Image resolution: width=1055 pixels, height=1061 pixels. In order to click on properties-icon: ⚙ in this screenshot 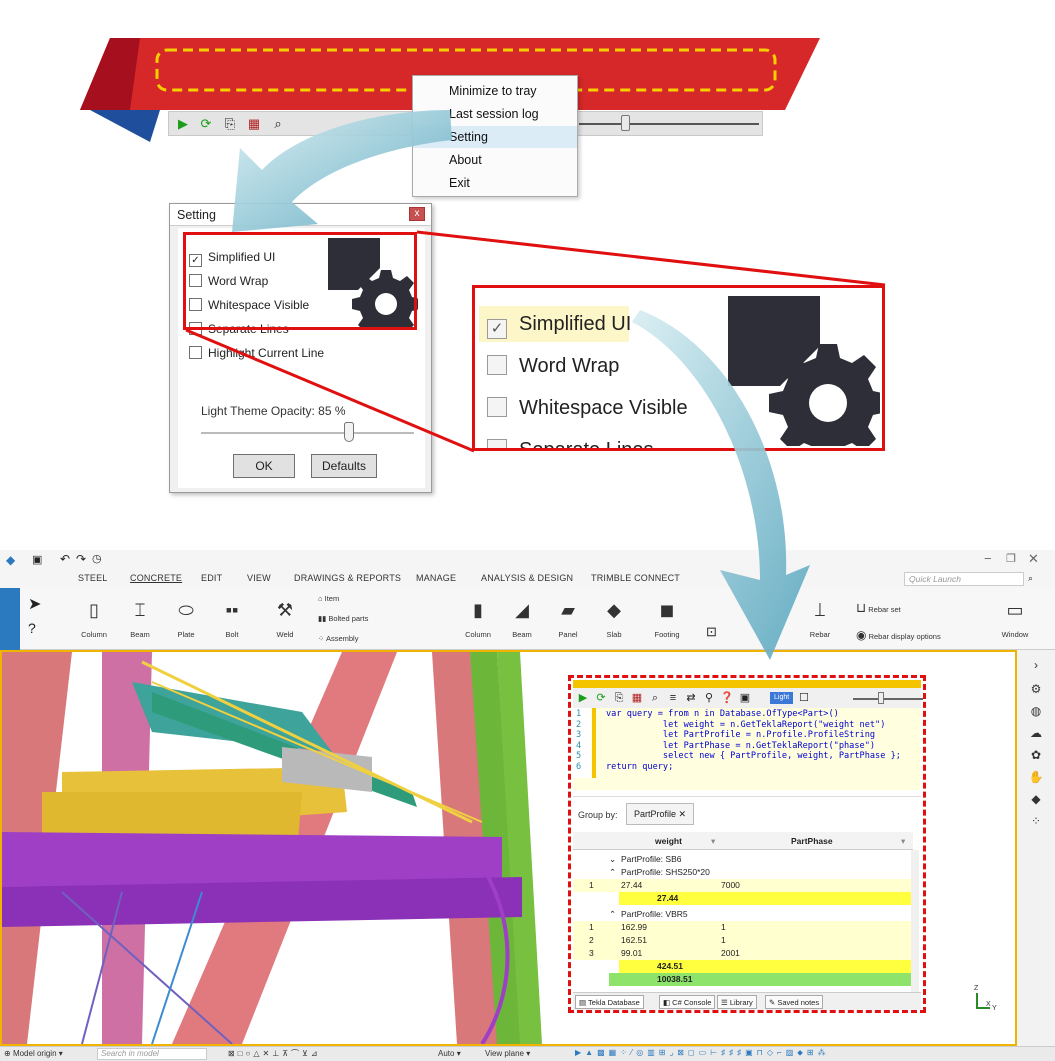, I will do `click(1036, 690)`.